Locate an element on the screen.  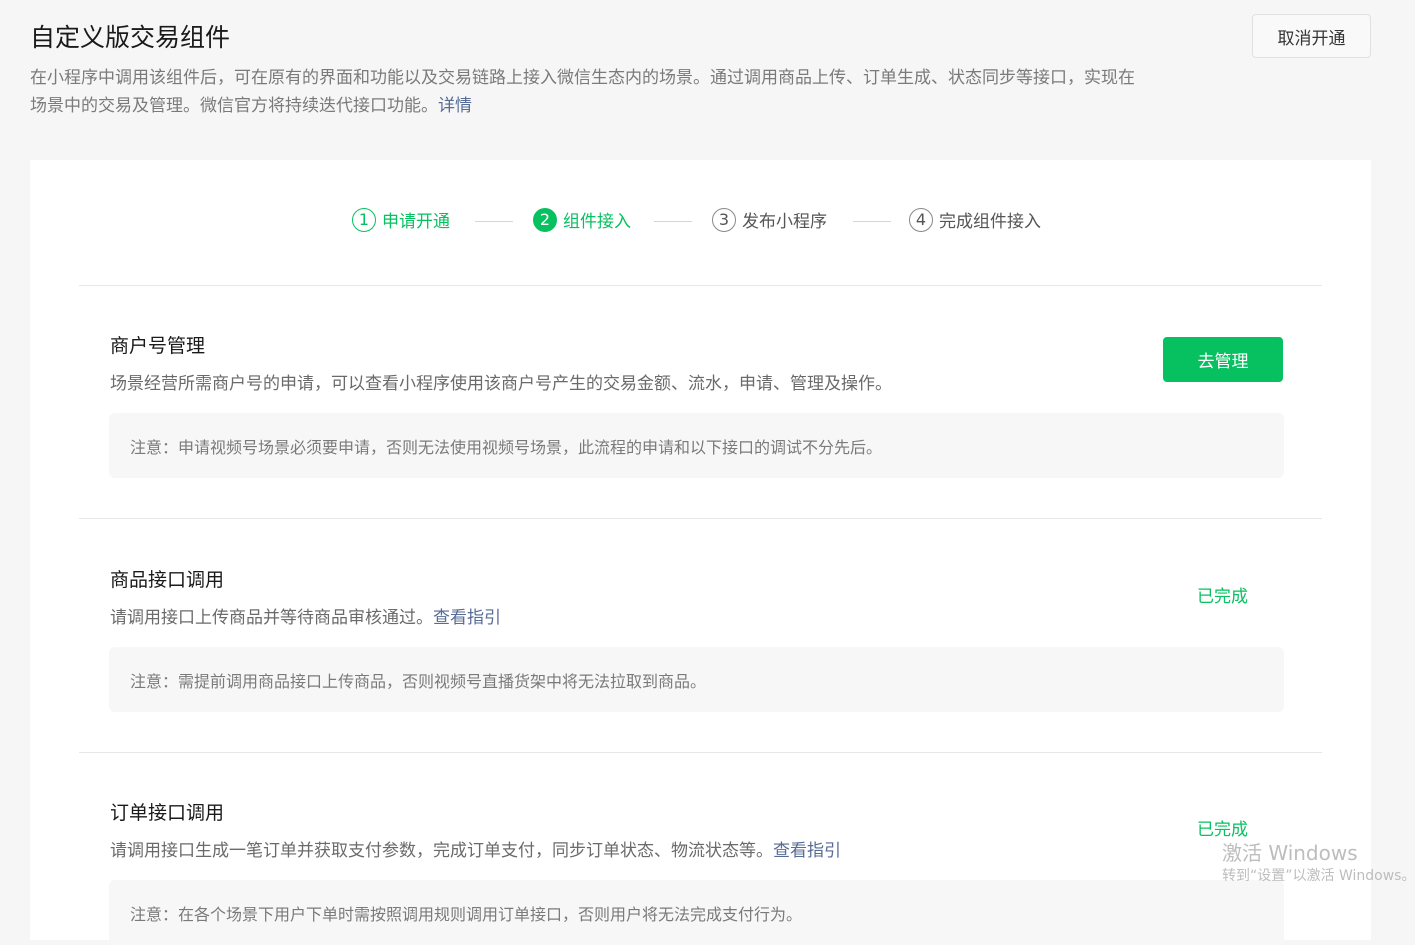
step-number-circle: 1 is located at coordinates (364, 219).